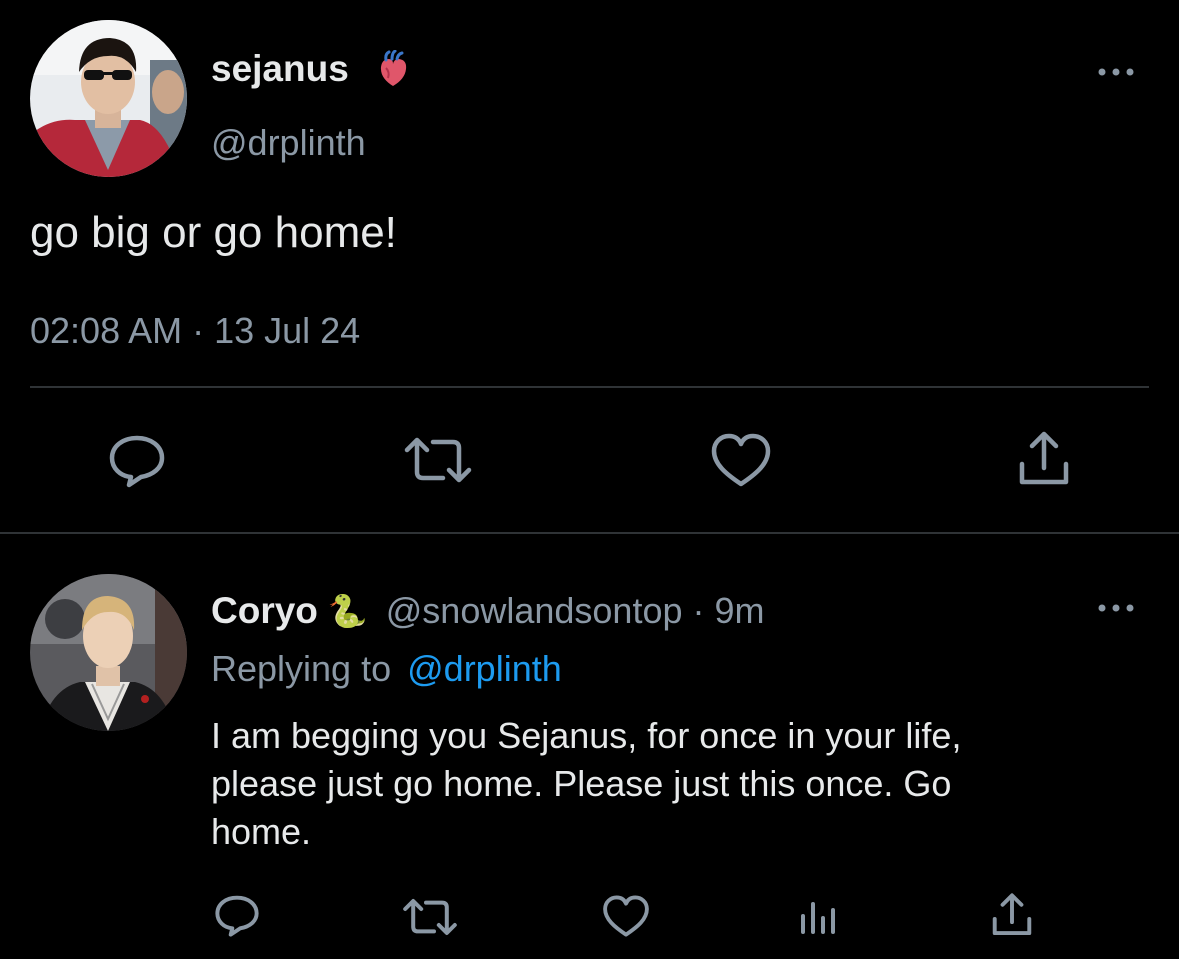 The height and width of the screenshot is (959, 1179). I want to click on reply-more-options-icon, so click(1116, 608).